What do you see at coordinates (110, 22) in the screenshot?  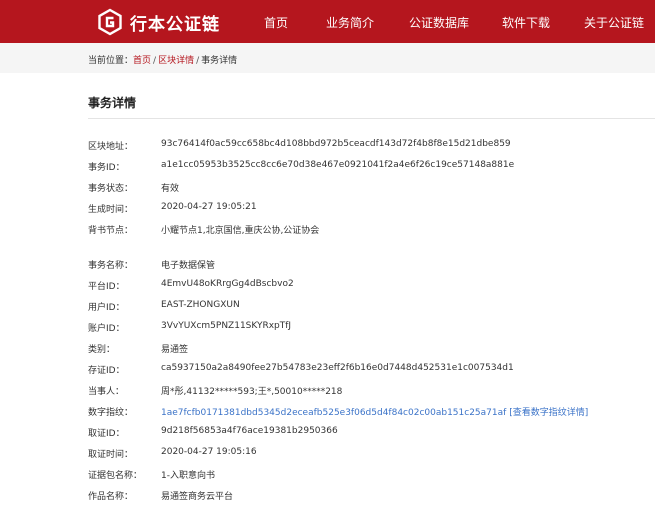 I see `logo-mark-icon` at bounding box center [110, 22].